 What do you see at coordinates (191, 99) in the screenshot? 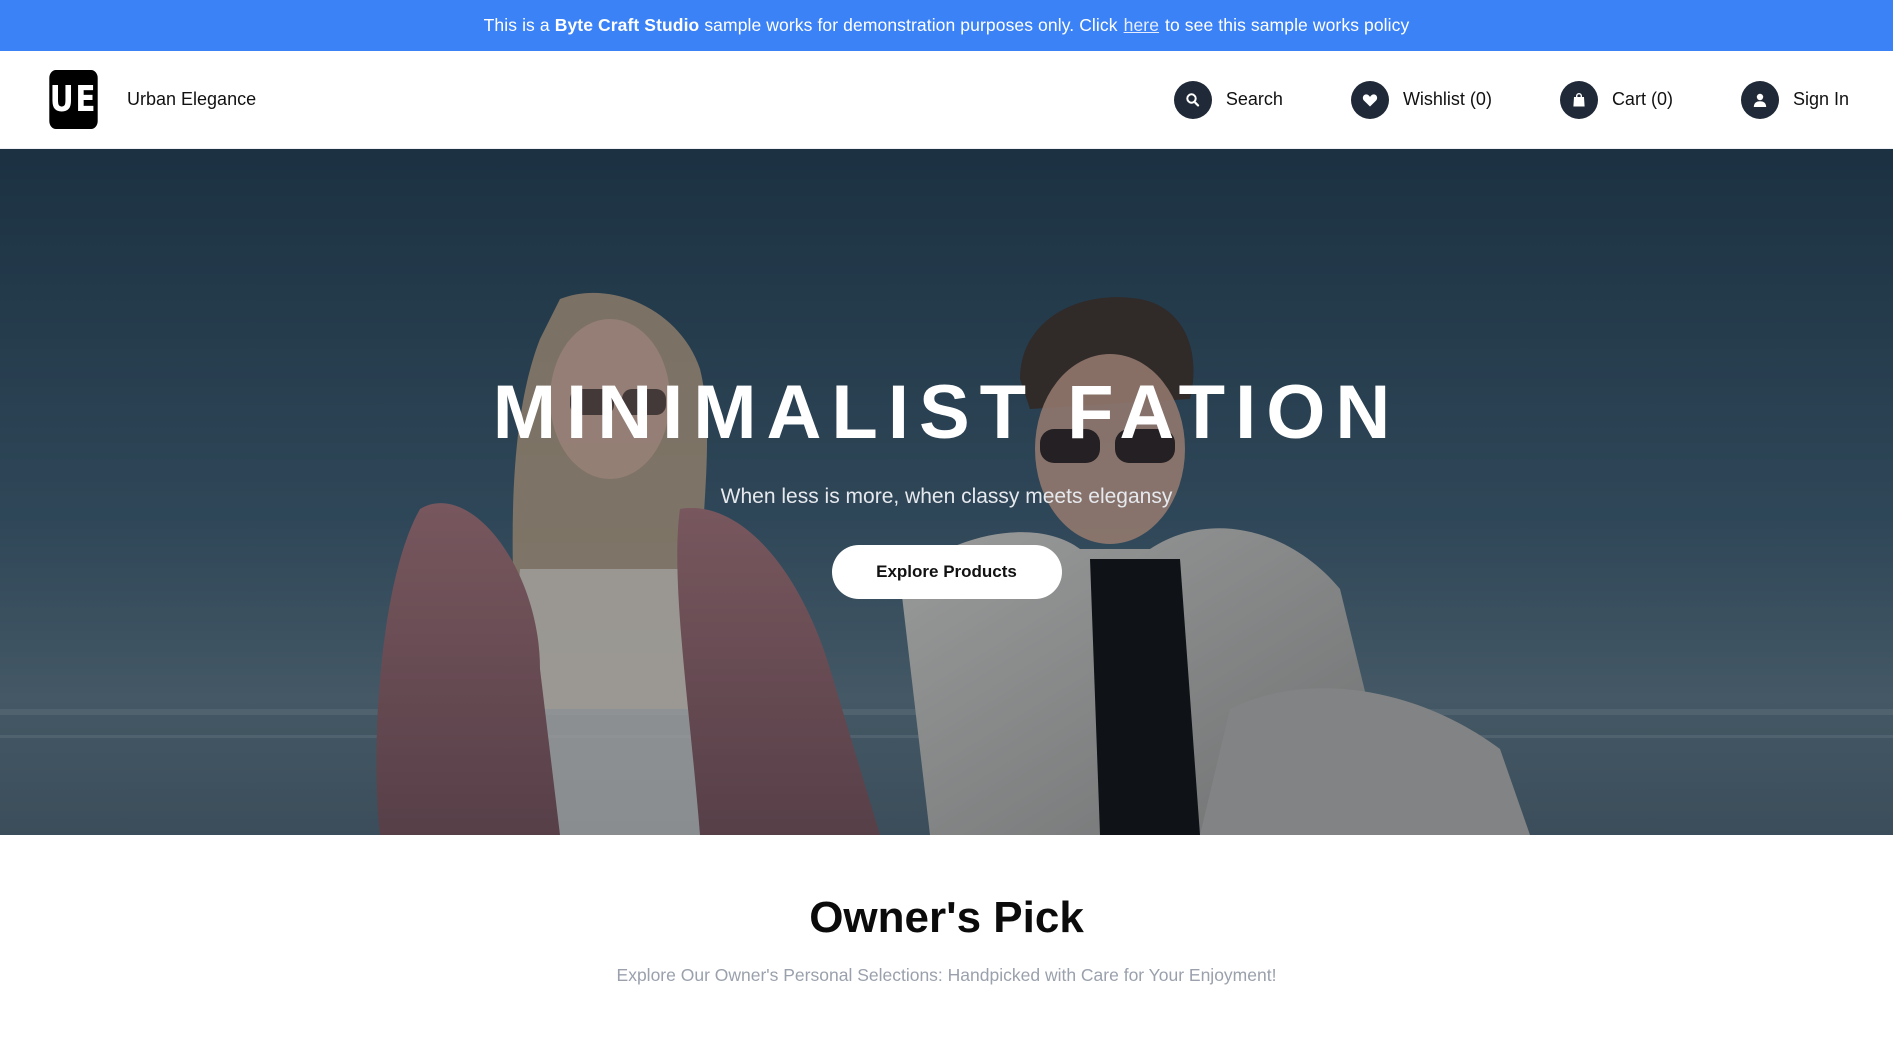
I see `brand-name: Urban Elegance` at bounding box center [191, 99].